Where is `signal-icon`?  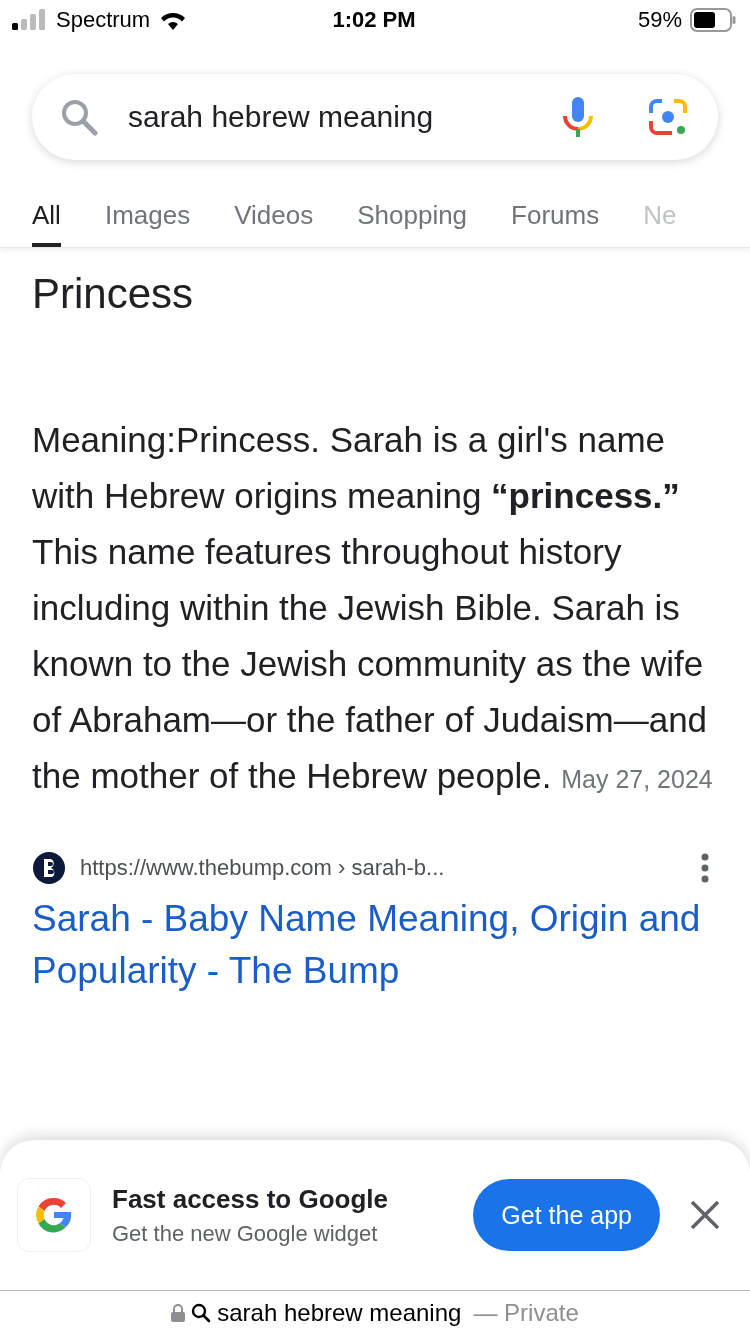
signal-icon is located at coordinates (30, 20).